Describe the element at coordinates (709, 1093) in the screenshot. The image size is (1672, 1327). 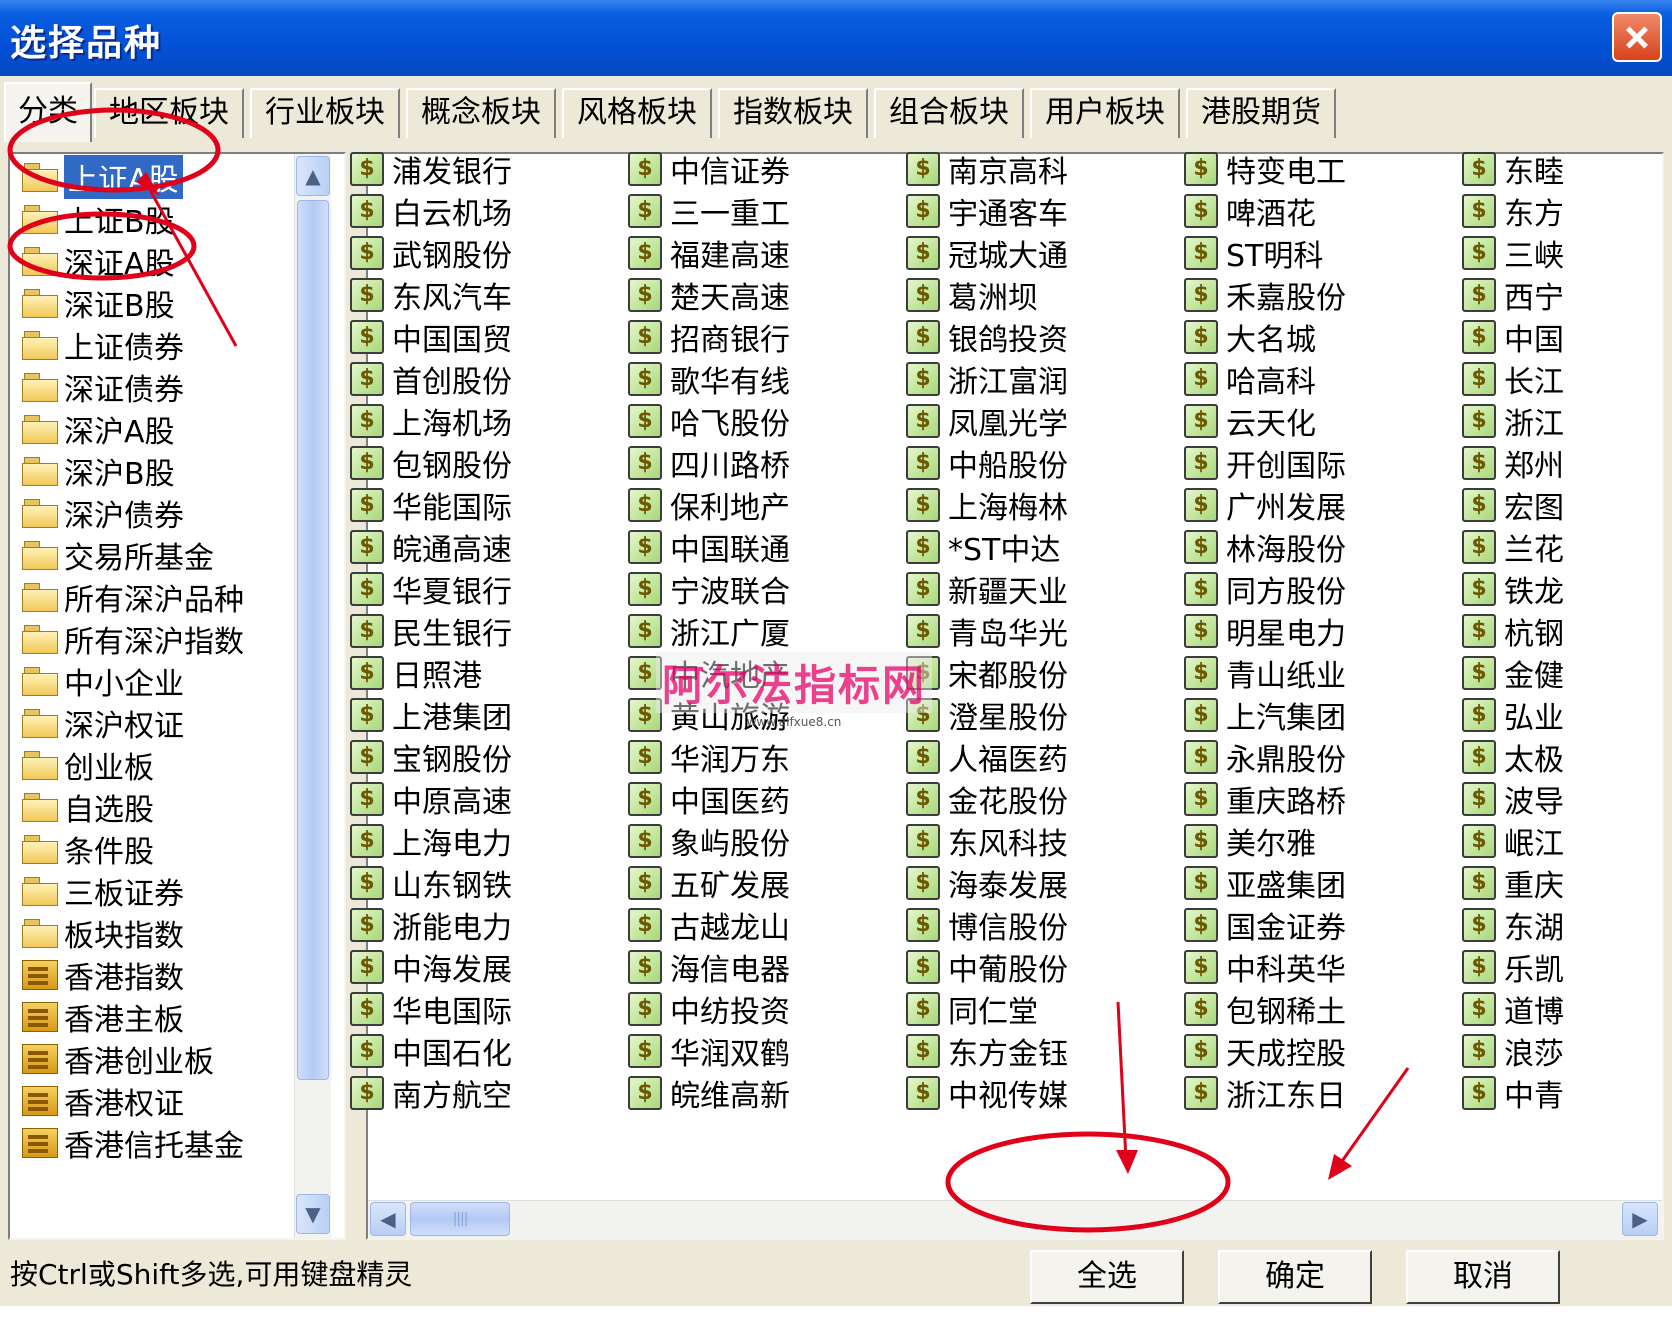
I see `stock-item: $ 皖维高新` at that location.